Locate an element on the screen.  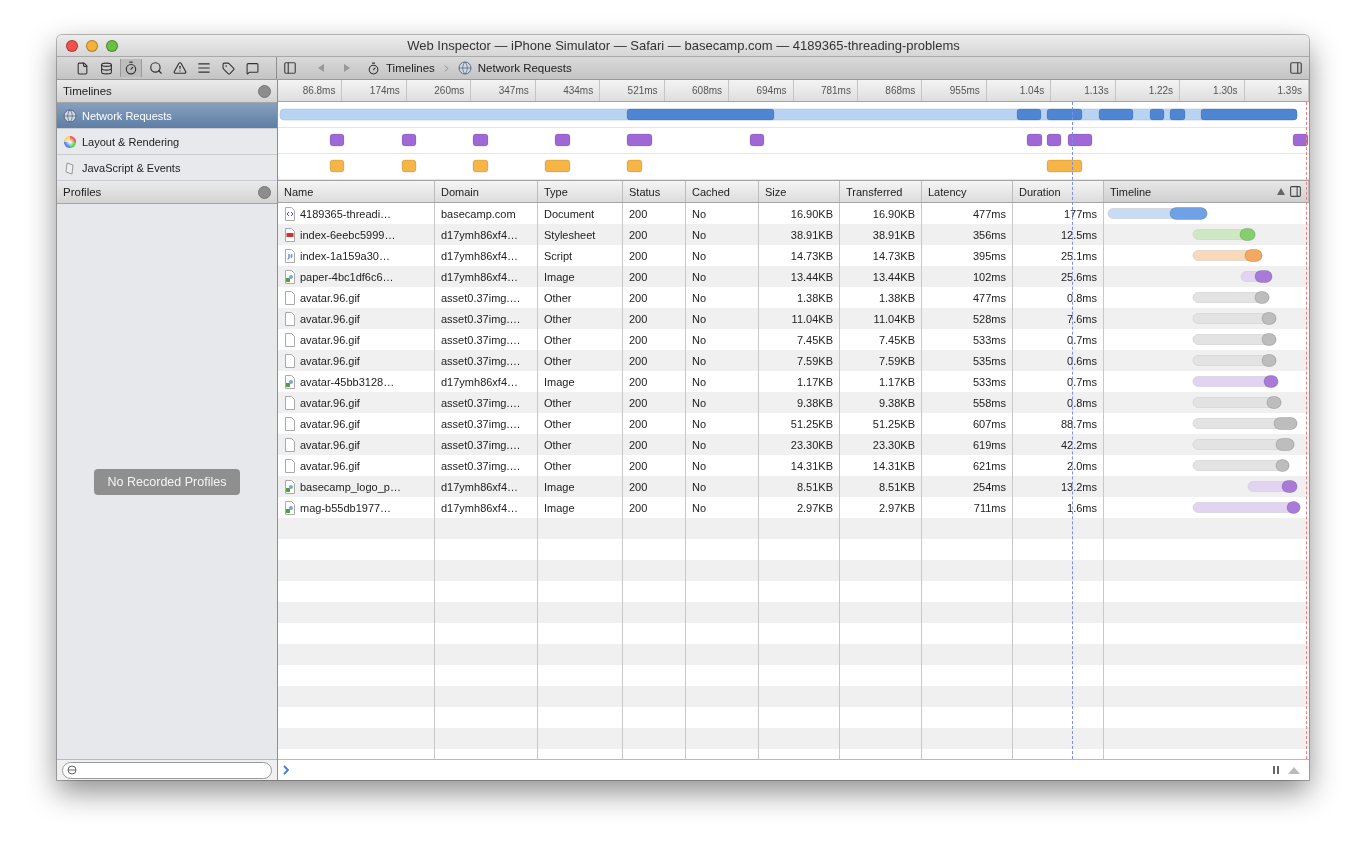
panel-toggle-icon is located at coordinates (1296, 68).